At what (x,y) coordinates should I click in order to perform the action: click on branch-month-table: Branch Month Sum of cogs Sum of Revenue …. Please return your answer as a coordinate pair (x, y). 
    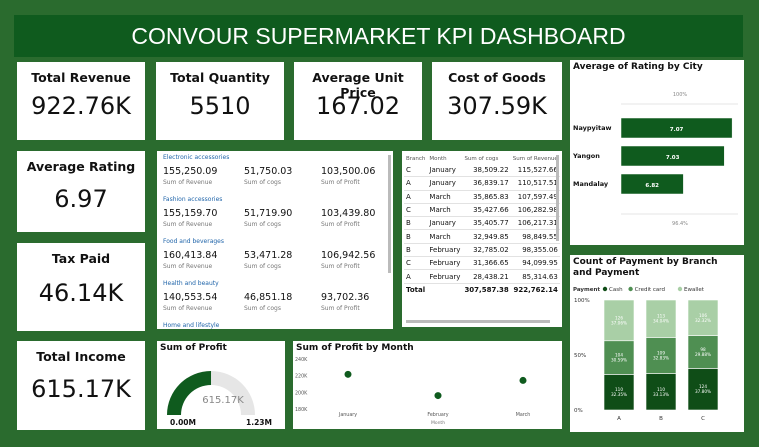
    Looking at the image, I should click on (482, 239).